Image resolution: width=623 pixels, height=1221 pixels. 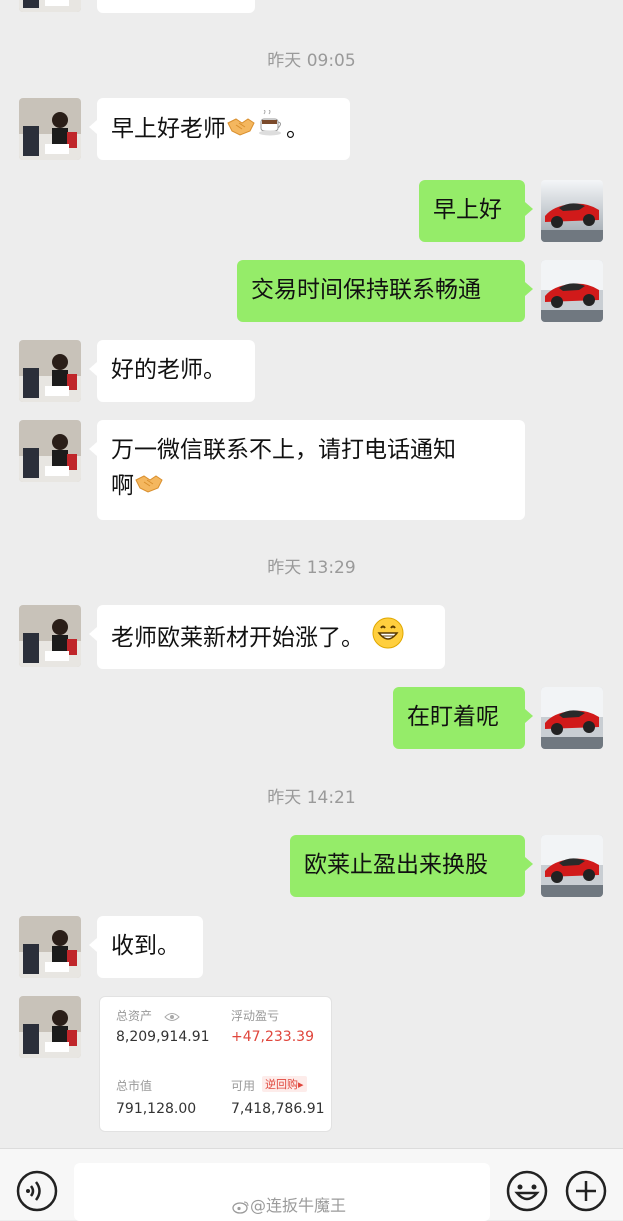 What do you see at coordinates (283, 450) in the screenshot?
I see `message-text: 万一微信联系不上，请打电话通知` at bounding box center [283, 450].